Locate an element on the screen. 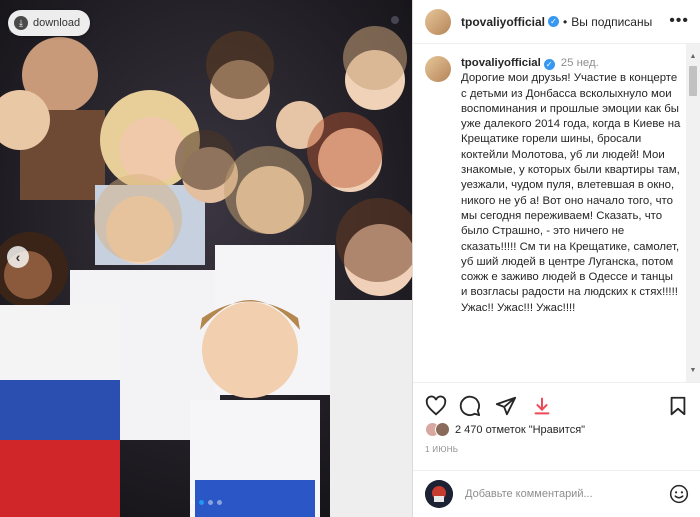  bookmark-icon is located at coordinates (678, 406).